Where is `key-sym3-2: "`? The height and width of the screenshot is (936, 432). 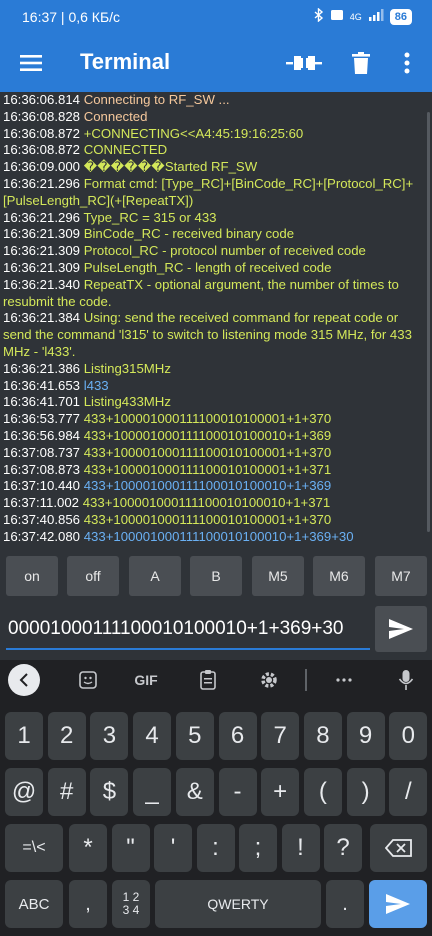 key-sym3-2: " is located at coordinates (130, 848).